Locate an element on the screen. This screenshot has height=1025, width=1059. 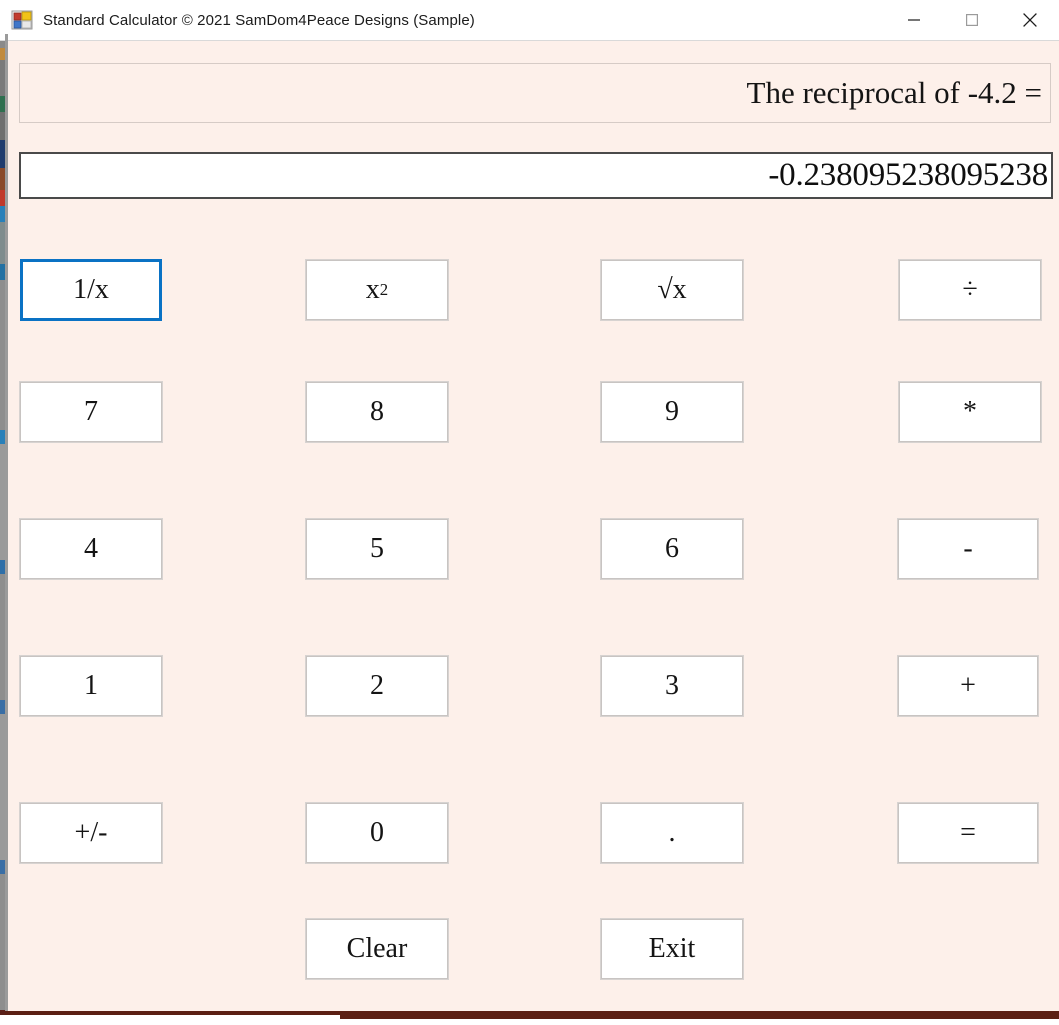
minimize-icon is located at coordinates (914, 20).